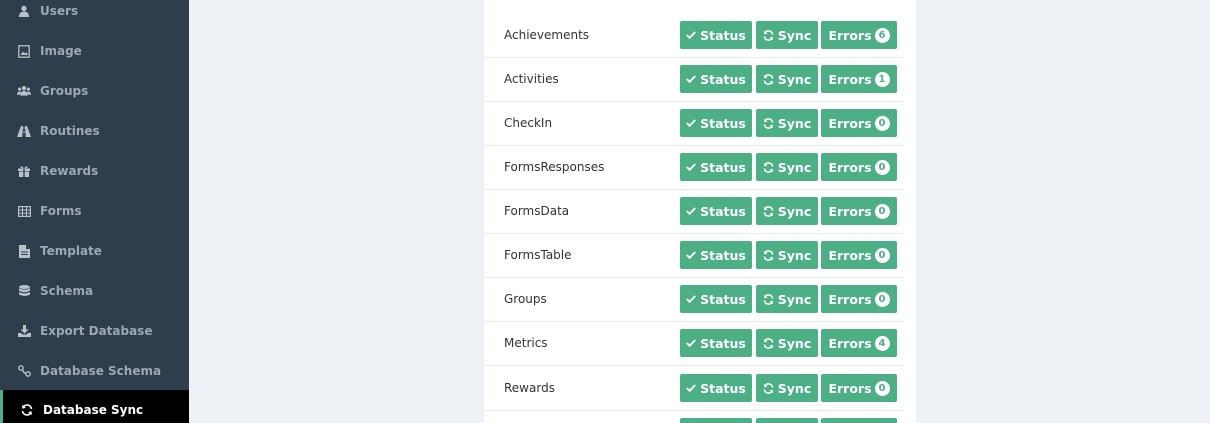  Describe the element at coordinates (24, 91) in the screenshot. I see `users-group-icon` at that location.